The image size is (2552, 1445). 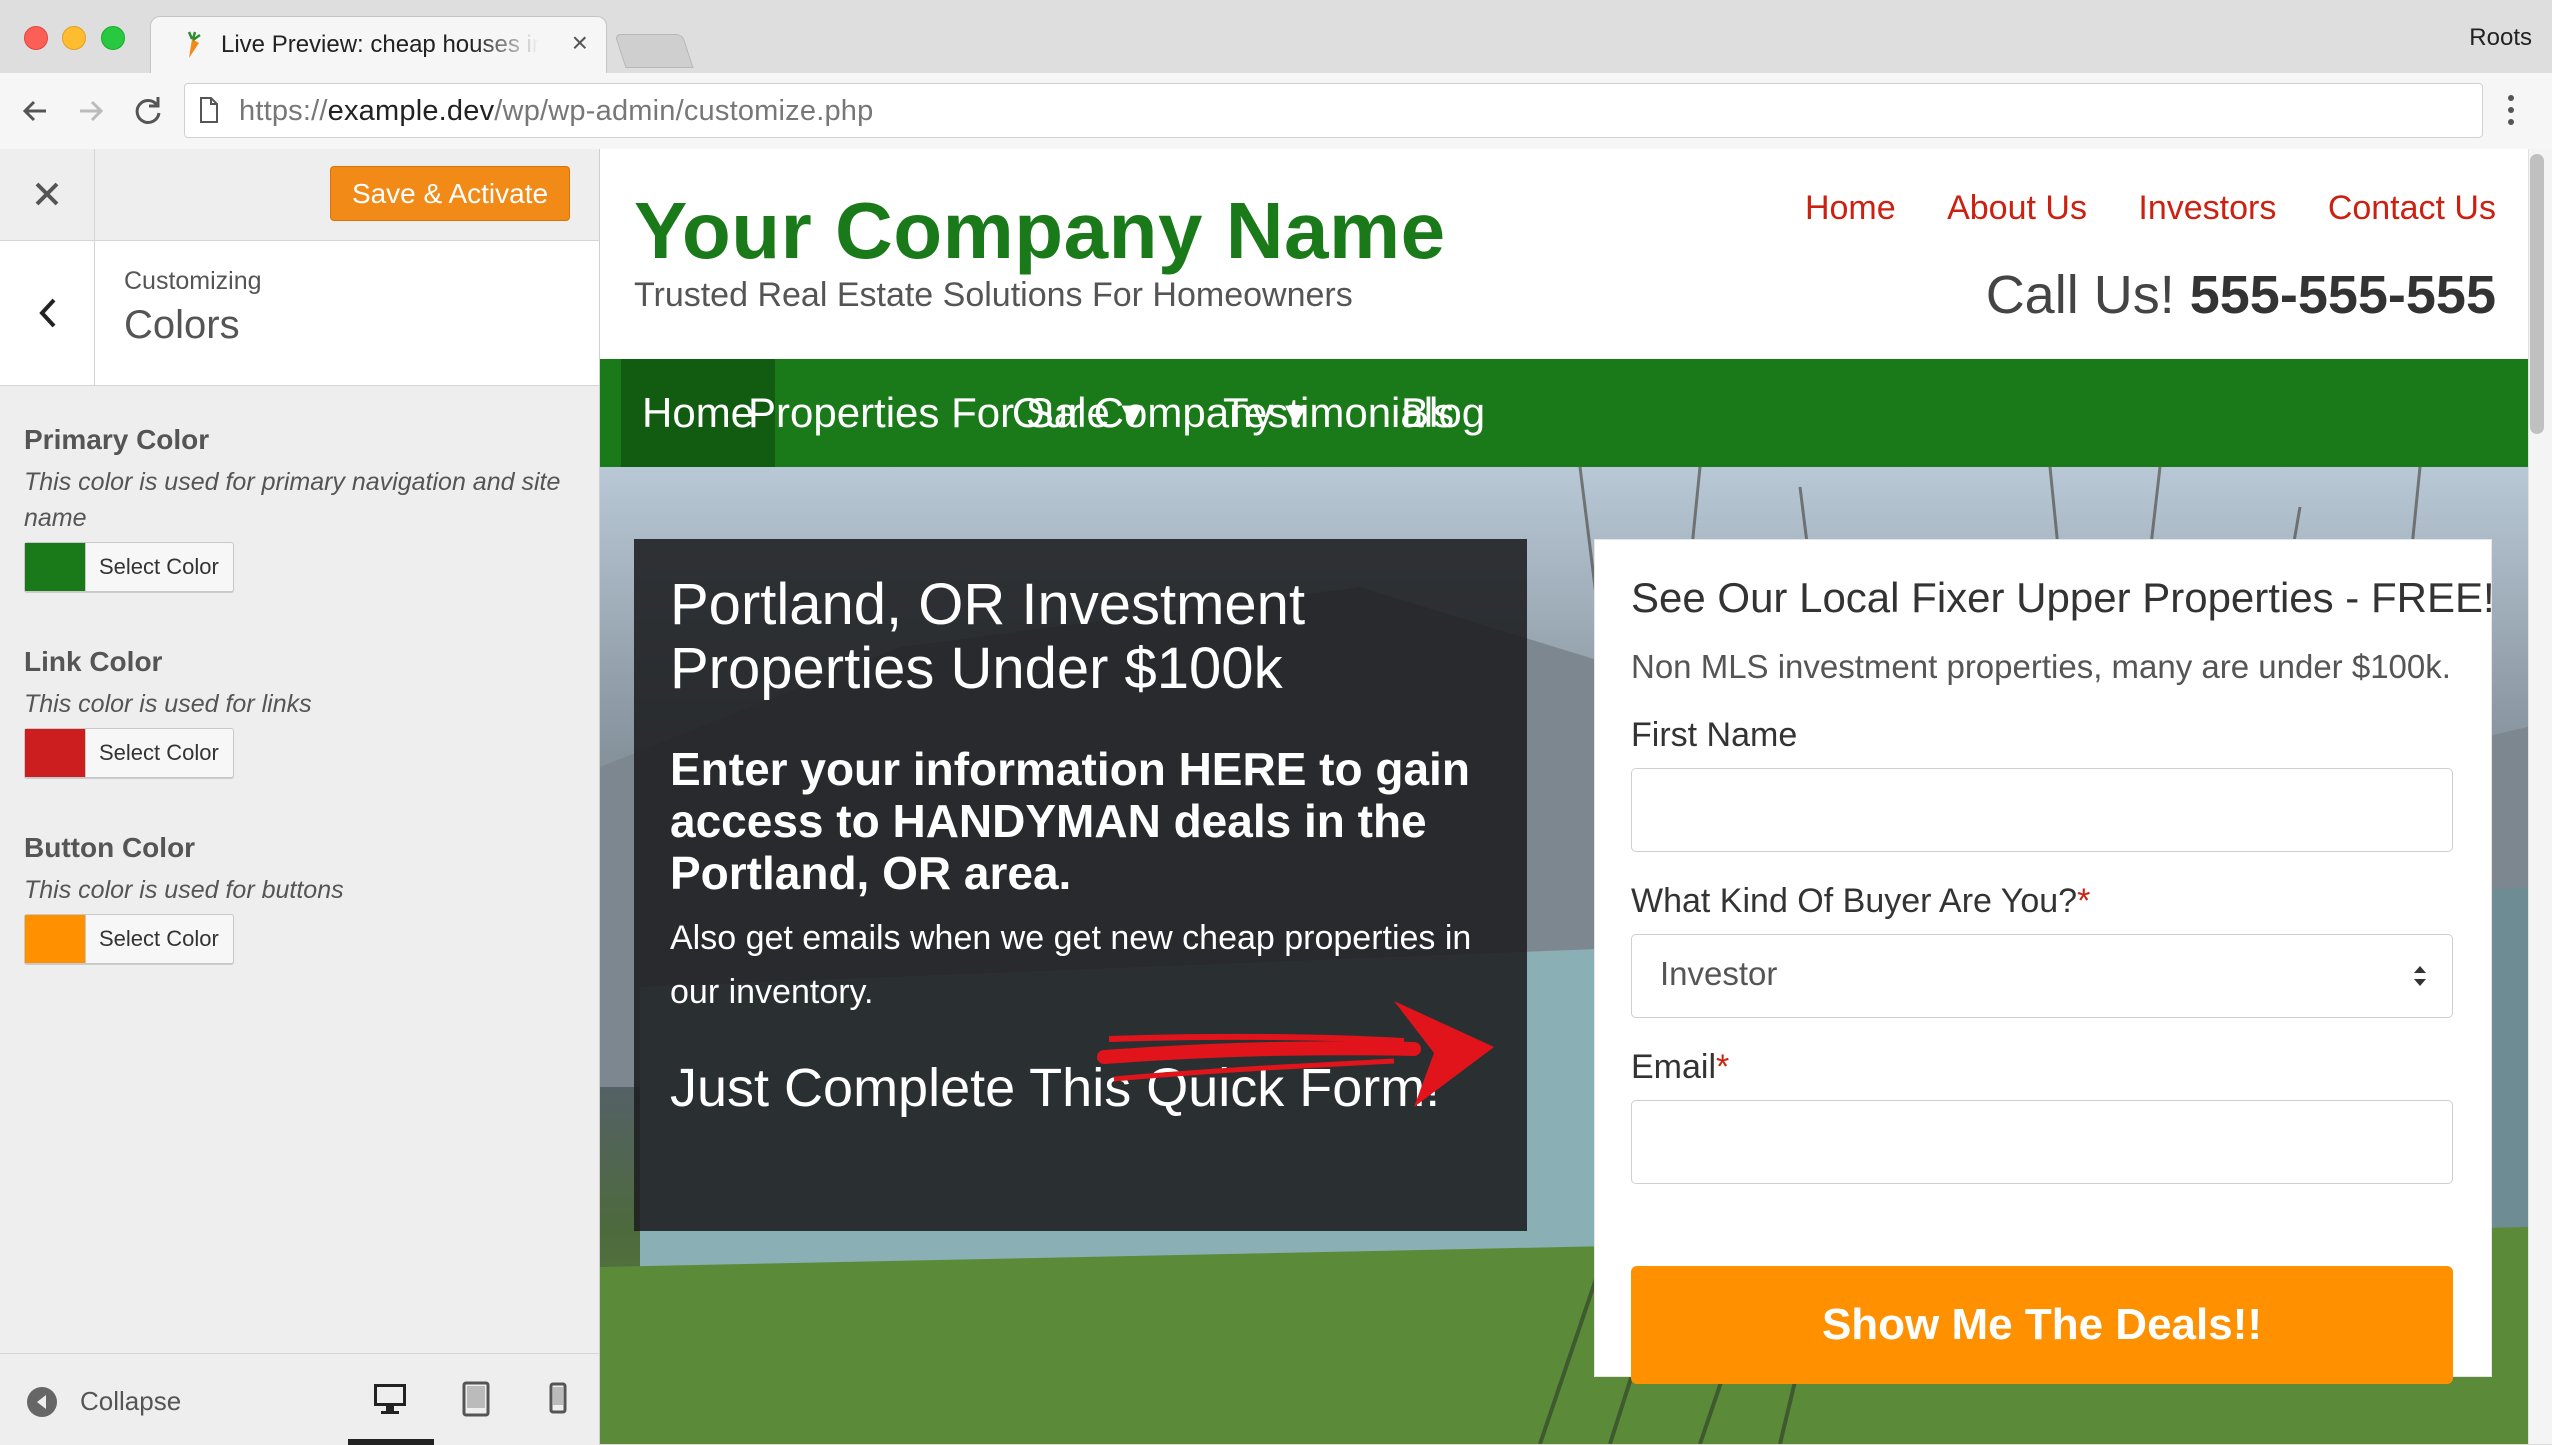 What do you see at coordinates (299, 195) in the screenshot?
I see `customizer-header: Save & Activate` at bounding box center [299, 195].